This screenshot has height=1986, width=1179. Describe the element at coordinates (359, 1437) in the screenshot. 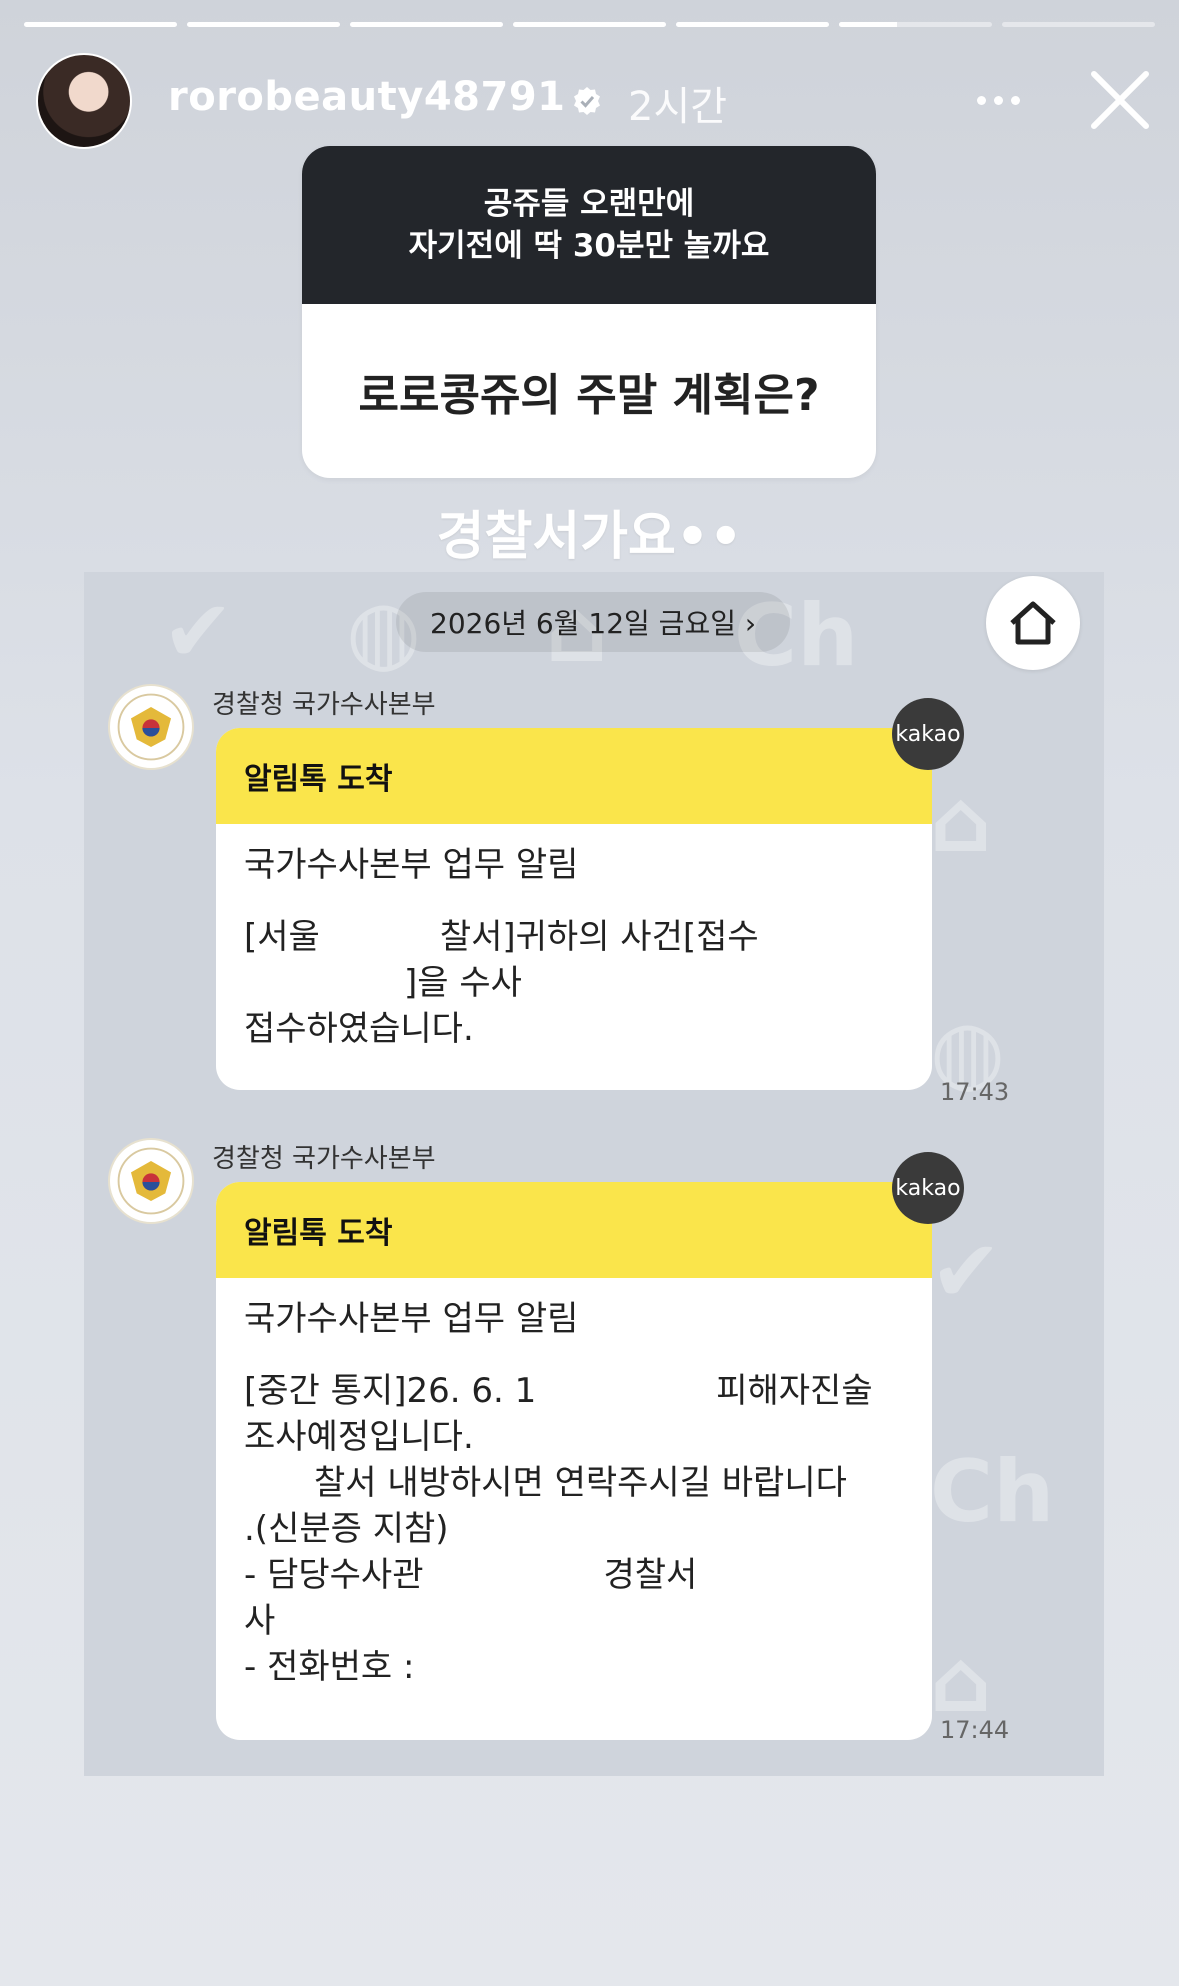

I see `message-line: 조사예정입니다.` at that location.